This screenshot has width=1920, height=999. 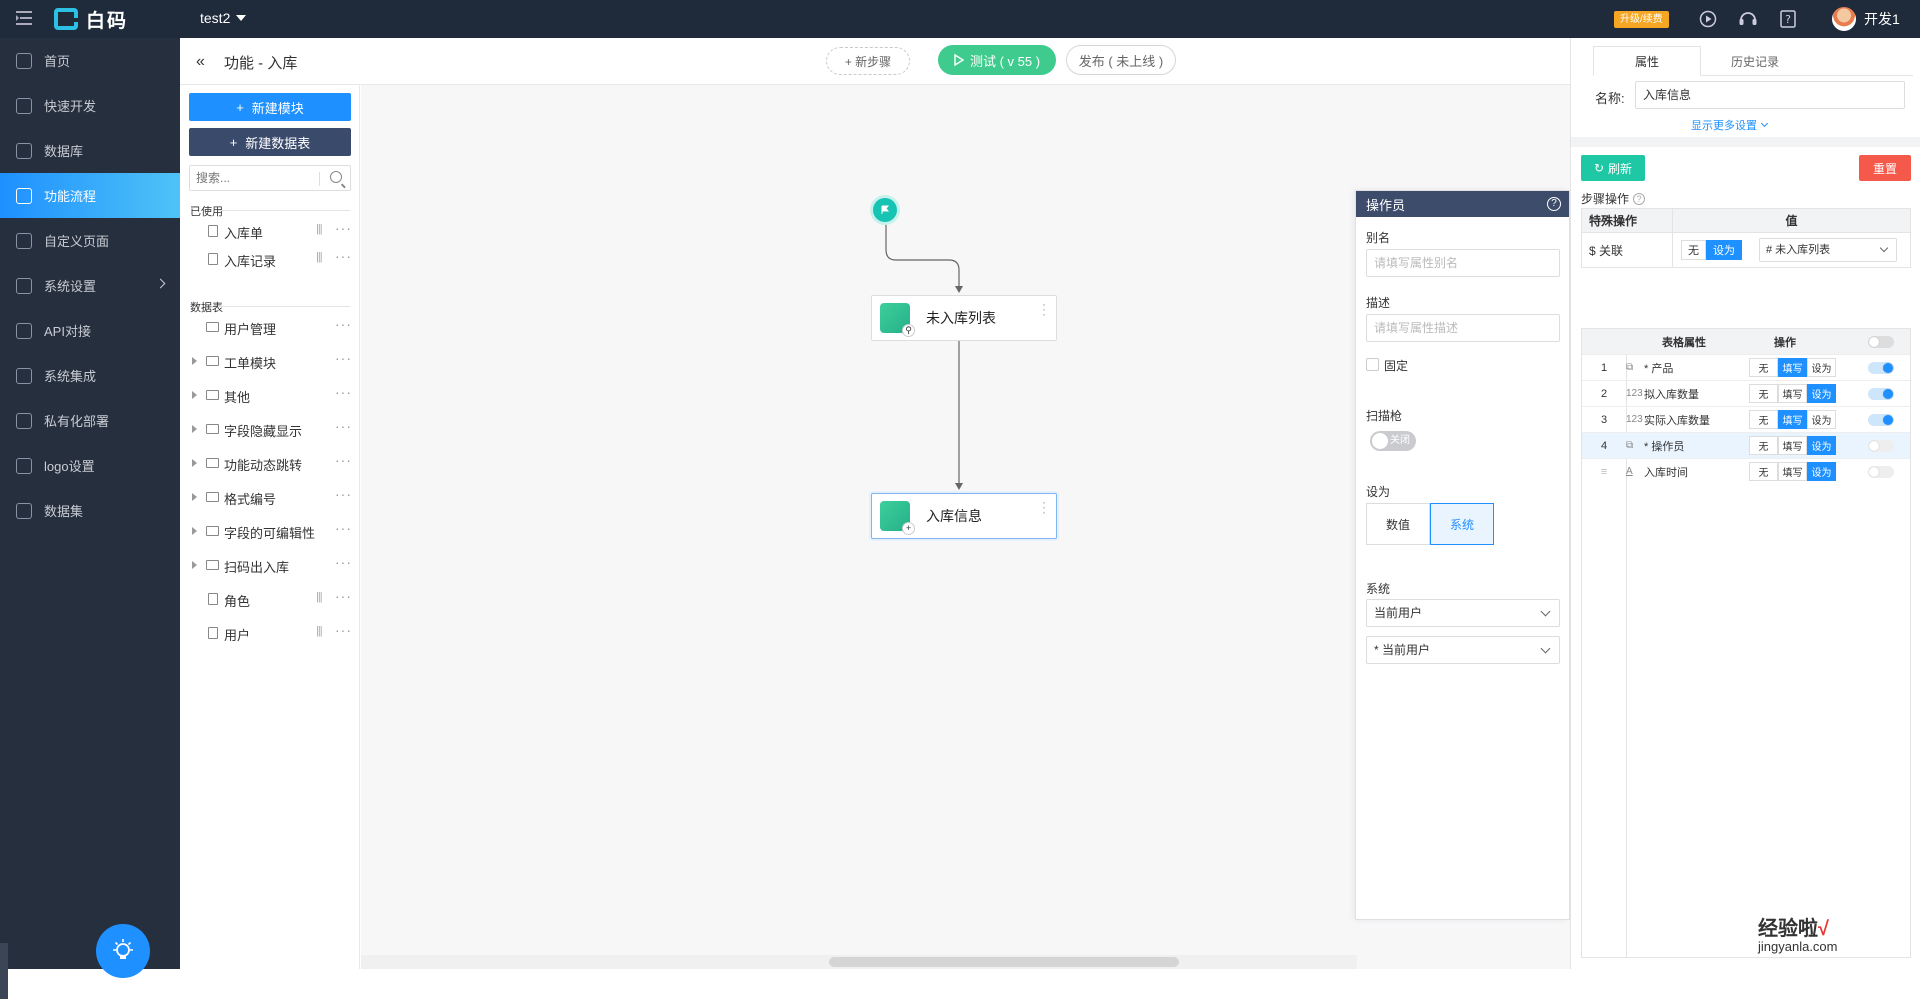 I want to click on tab-properties: 属性, so click(x=1647, y=61).